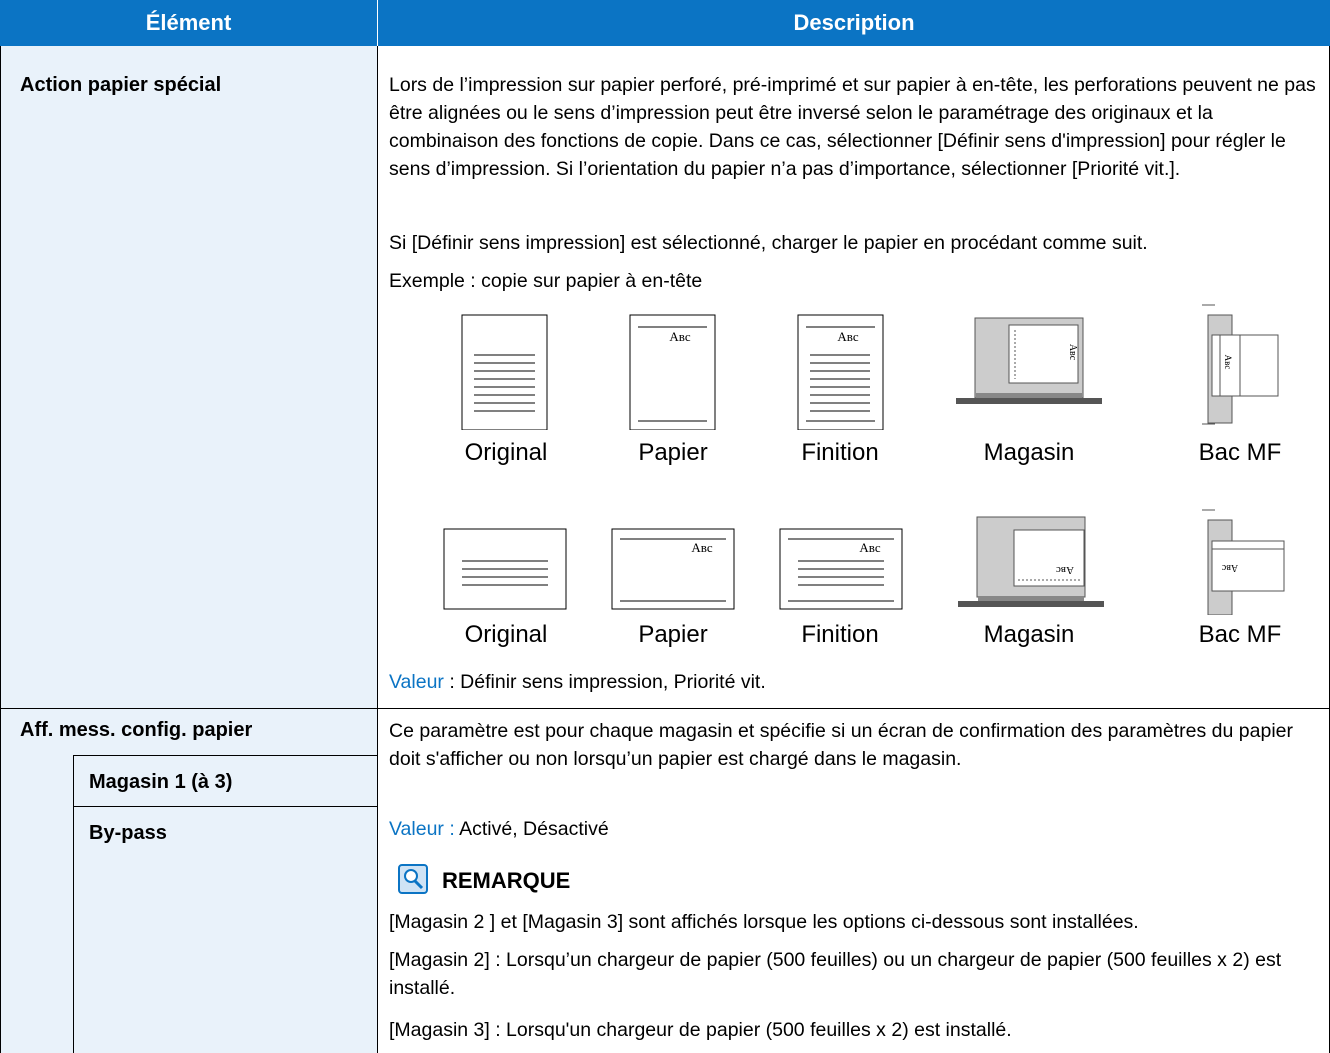  I want to click on row2-value: Valeur : Activé, Désactivé, so click(856, 829).